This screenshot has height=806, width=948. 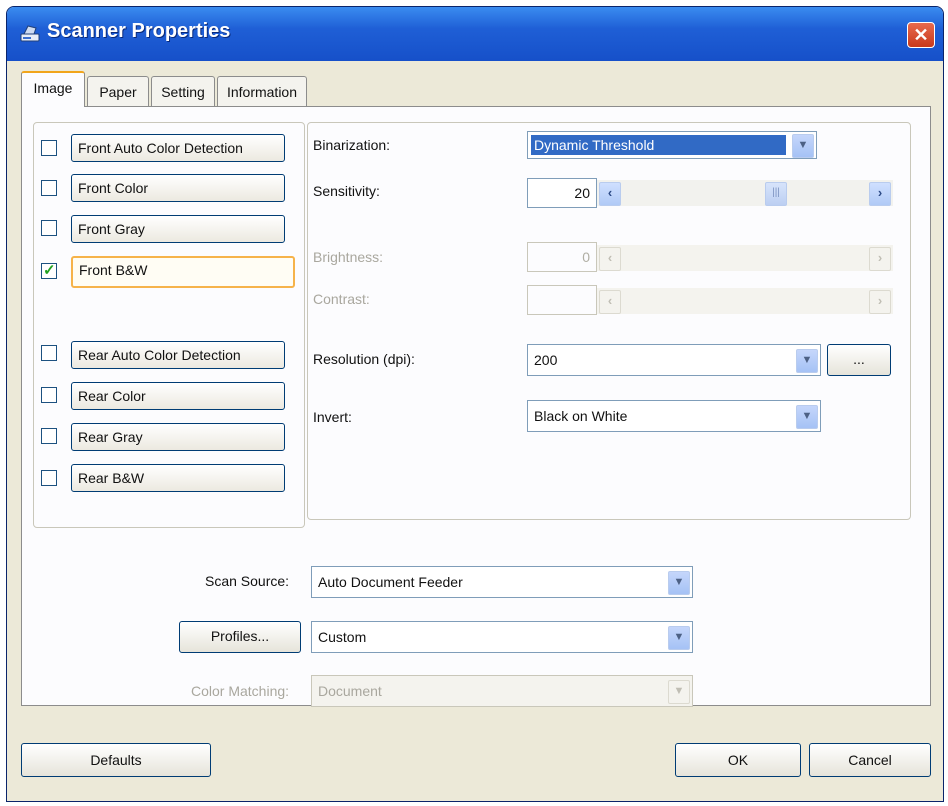 What do you see at coordinates (745, 193) in the screenshot?
I see `sensitivity-slider: ‹ ||| ›` at bounding box center [745, 193].